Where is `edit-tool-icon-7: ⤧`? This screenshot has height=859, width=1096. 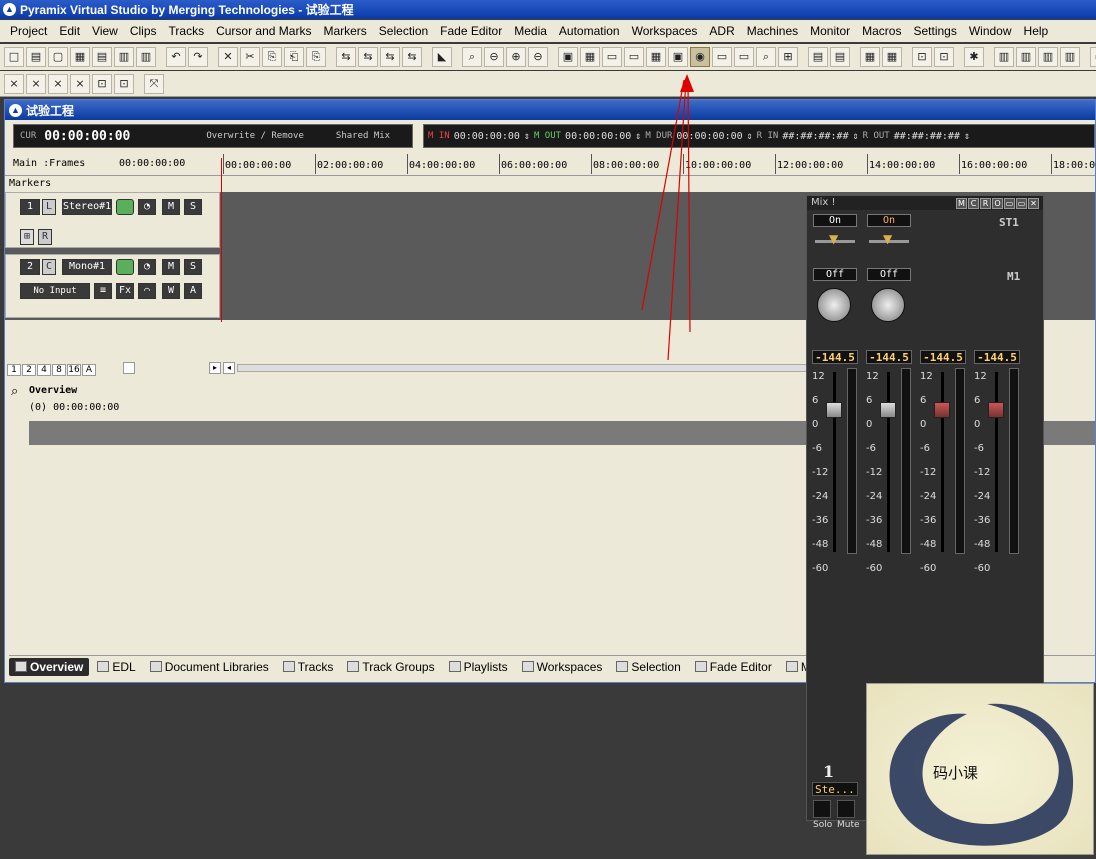 edit-tool-icon-7: ⤧ is located at coordinates (154, 83).